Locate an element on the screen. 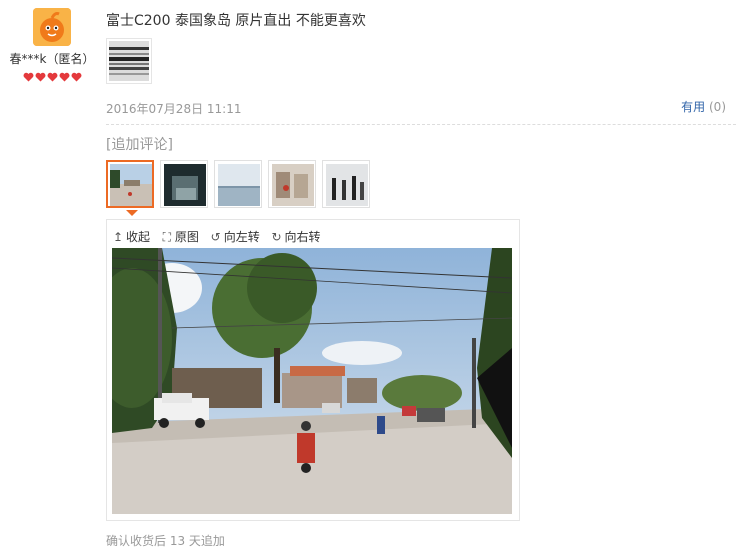 The image size is (747, 556). collapse-button: ↥ 收起 is located at coordinates (131, 236).